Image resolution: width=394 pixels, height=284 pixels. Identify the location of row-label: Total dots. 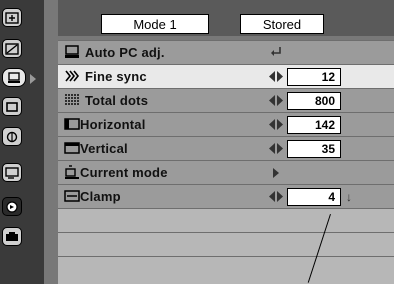
(117, 100).